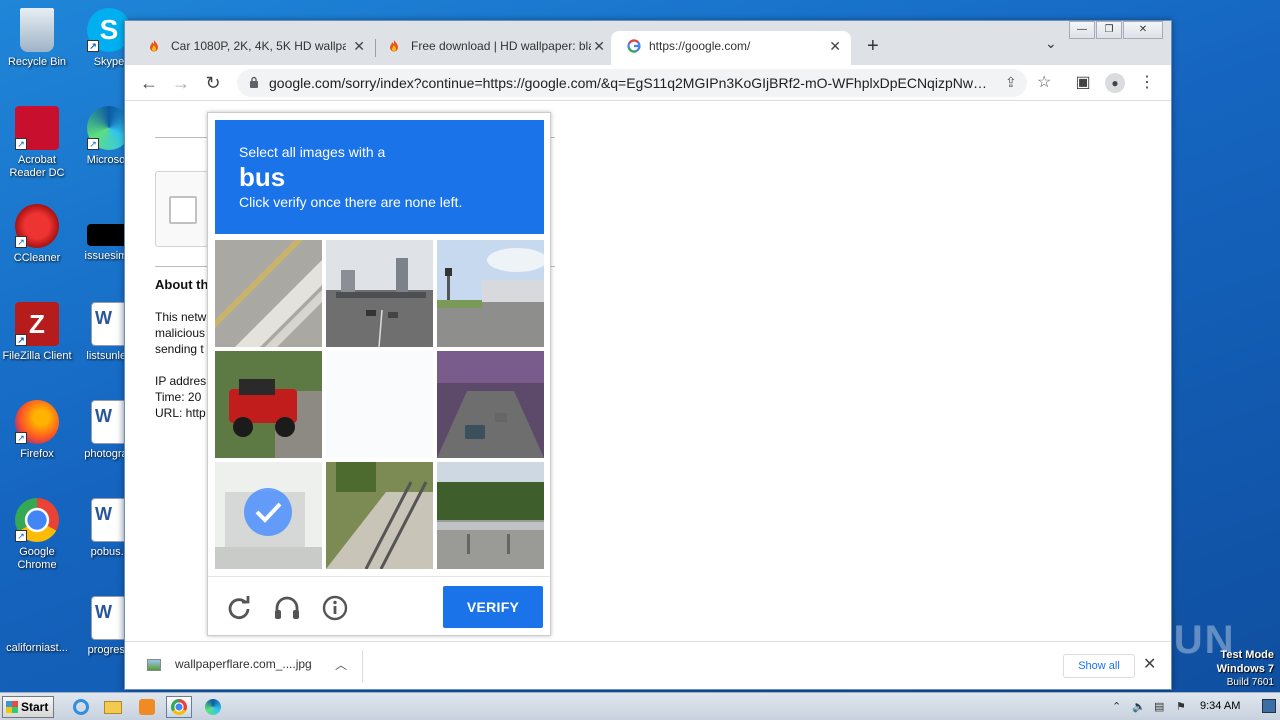 The height and width of the screenshot is (720, 1280). I want to click on reload-icon: ↻, so click(213, 83).